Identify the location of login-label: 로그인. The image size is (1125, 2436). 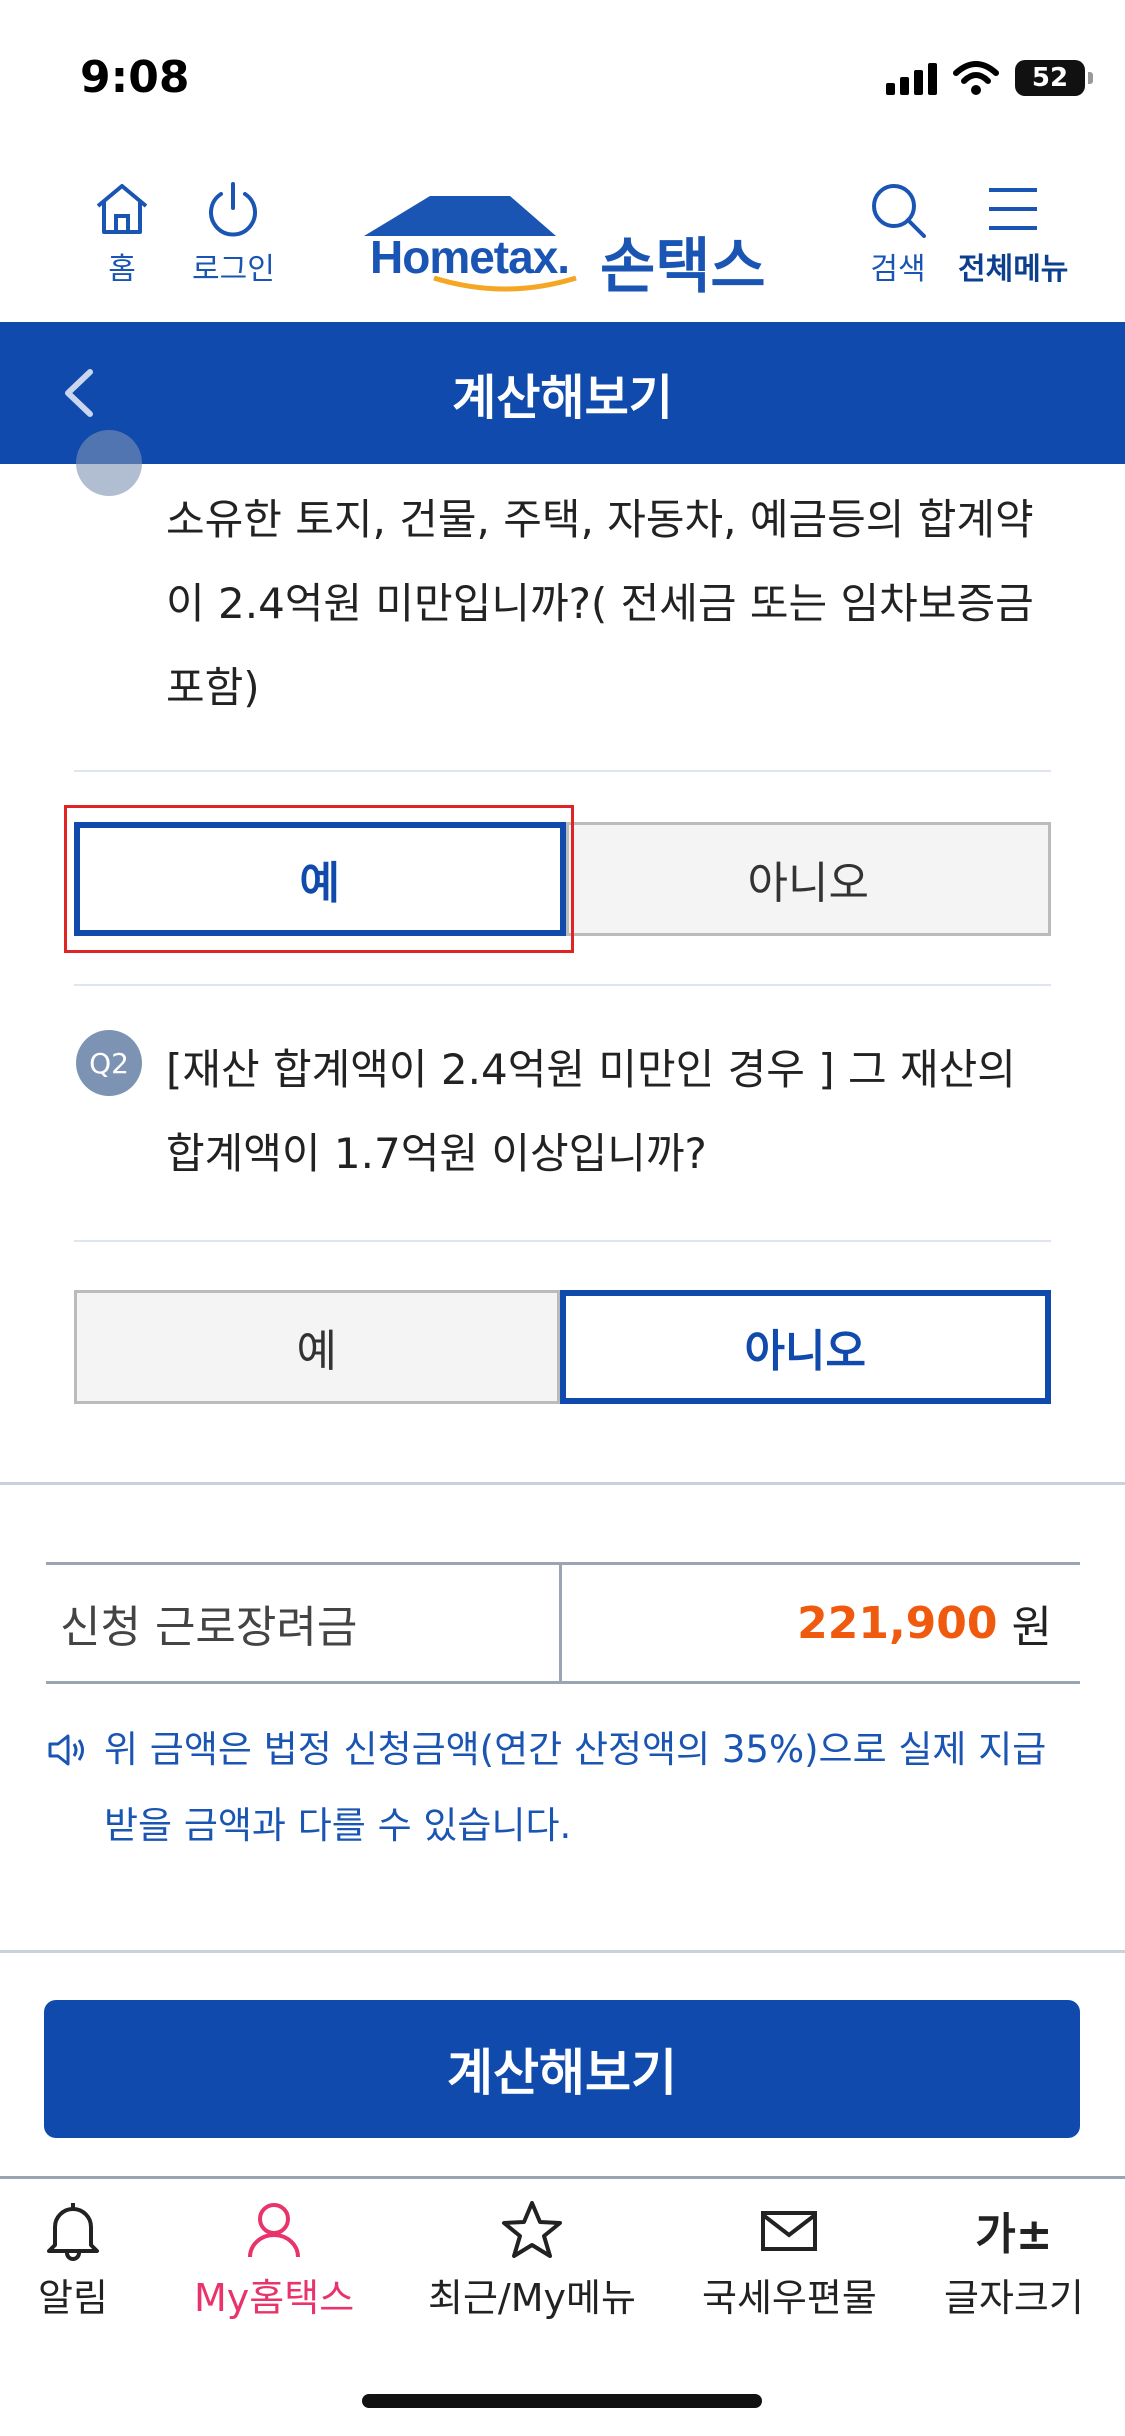
(233, 269).